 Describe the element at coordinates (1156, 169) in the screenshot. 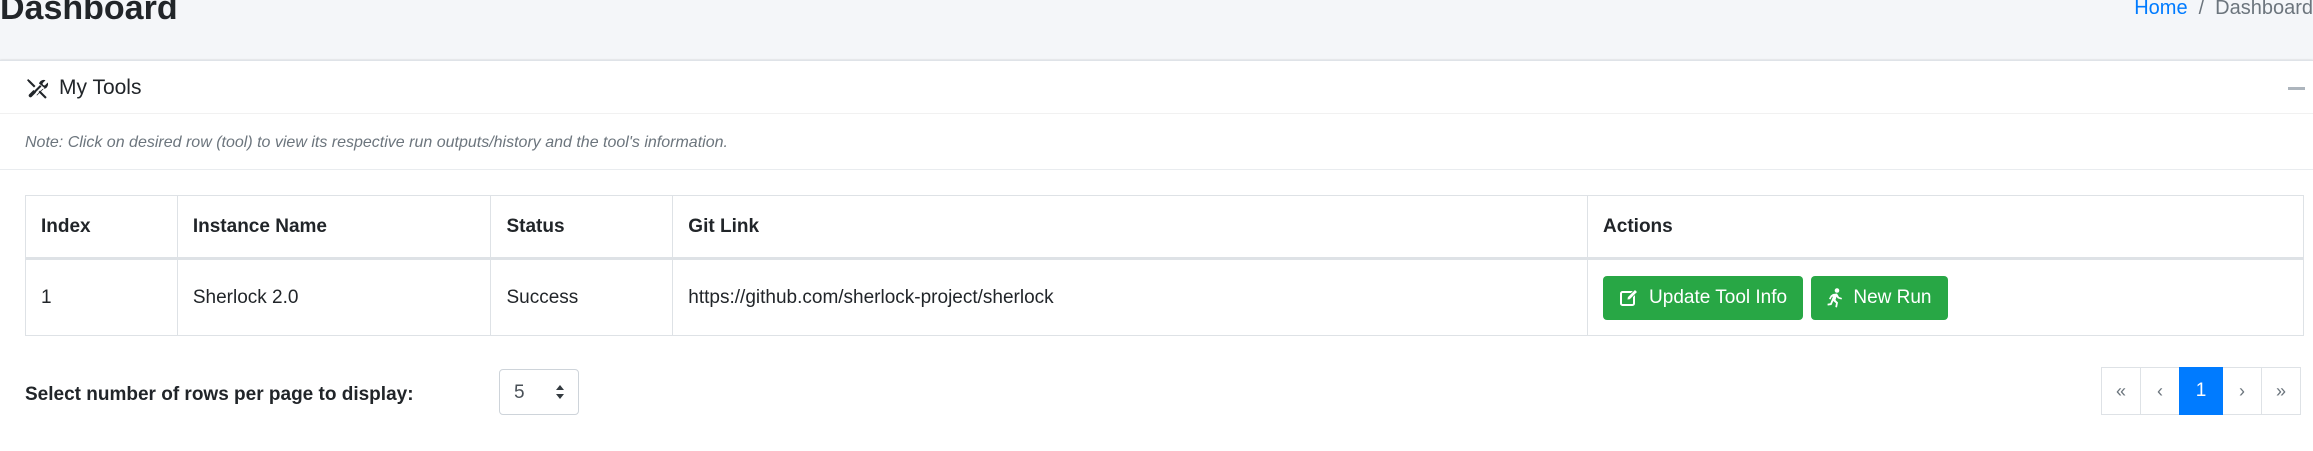

I see `divider` at that location.